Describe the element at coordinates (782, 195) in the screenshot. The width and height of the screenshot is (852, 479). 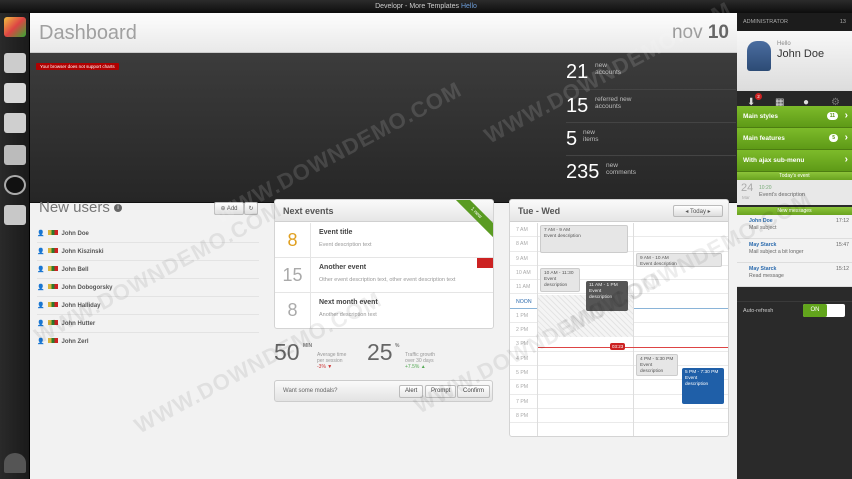
I see `today-desc: Event's description` at that location.